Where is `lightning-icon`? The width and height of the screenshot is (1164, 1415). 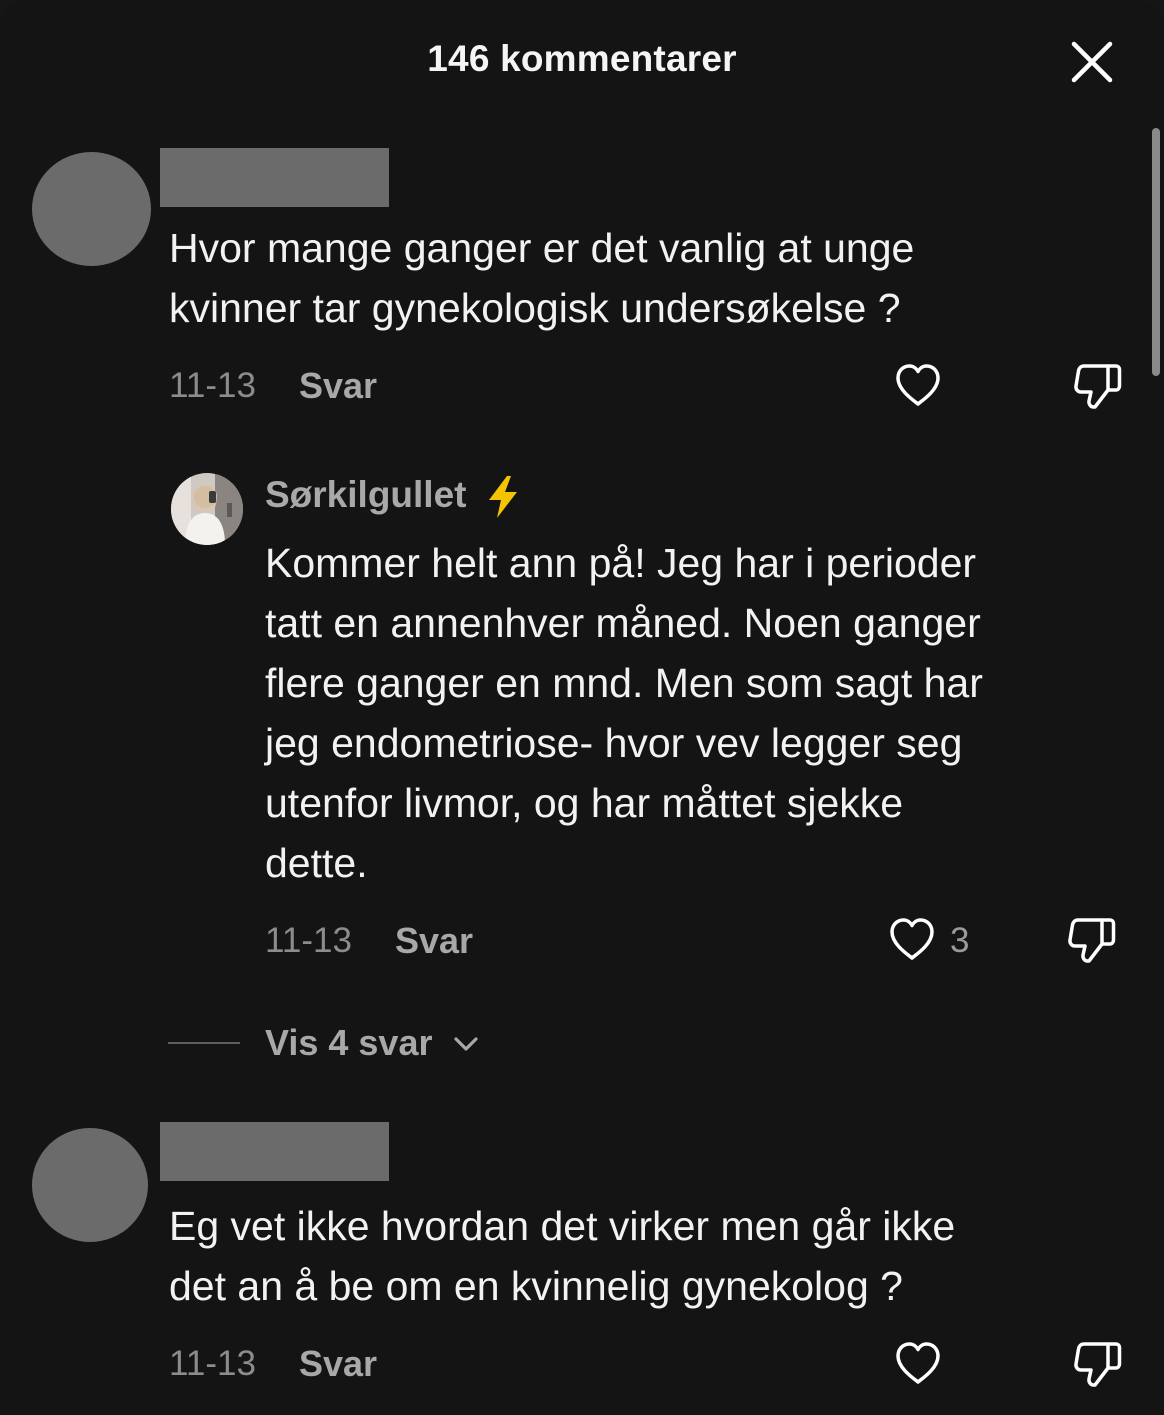 lightning-icon is located at coordinates (503, 497).